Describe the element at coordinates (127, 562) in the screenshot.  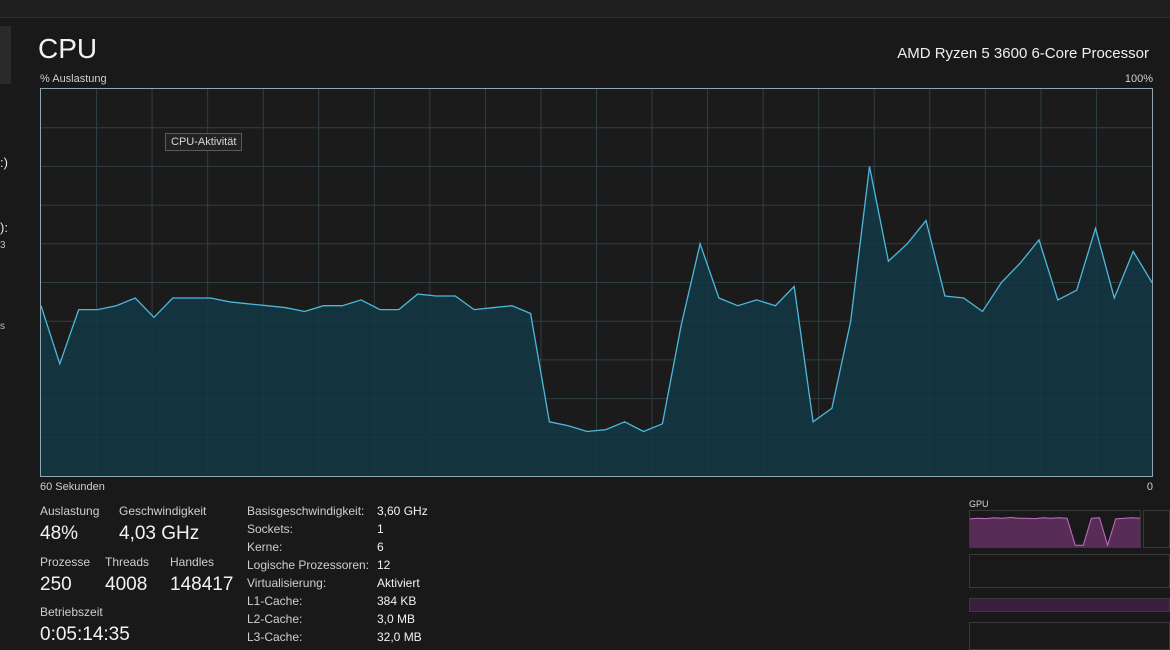
I see `threads-label: Threads` at that location.